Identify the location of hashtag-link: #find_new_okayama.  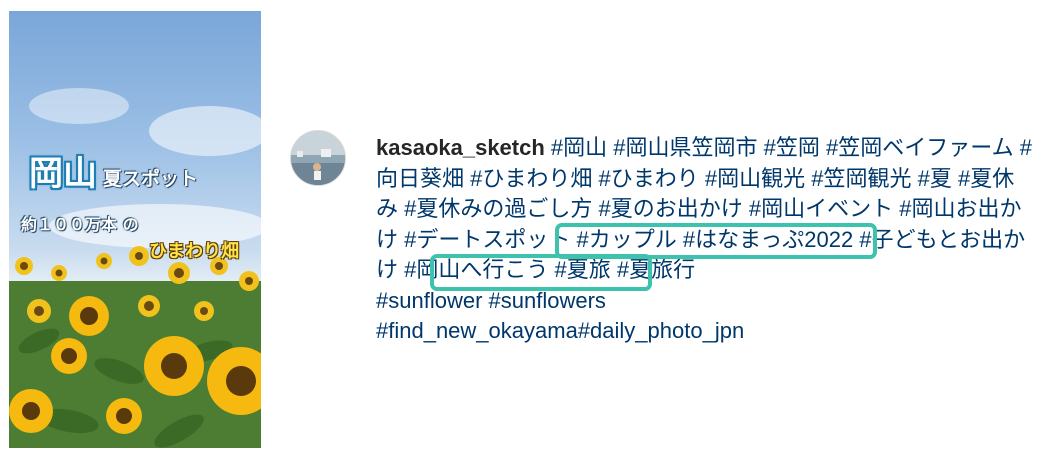
(477, 330).